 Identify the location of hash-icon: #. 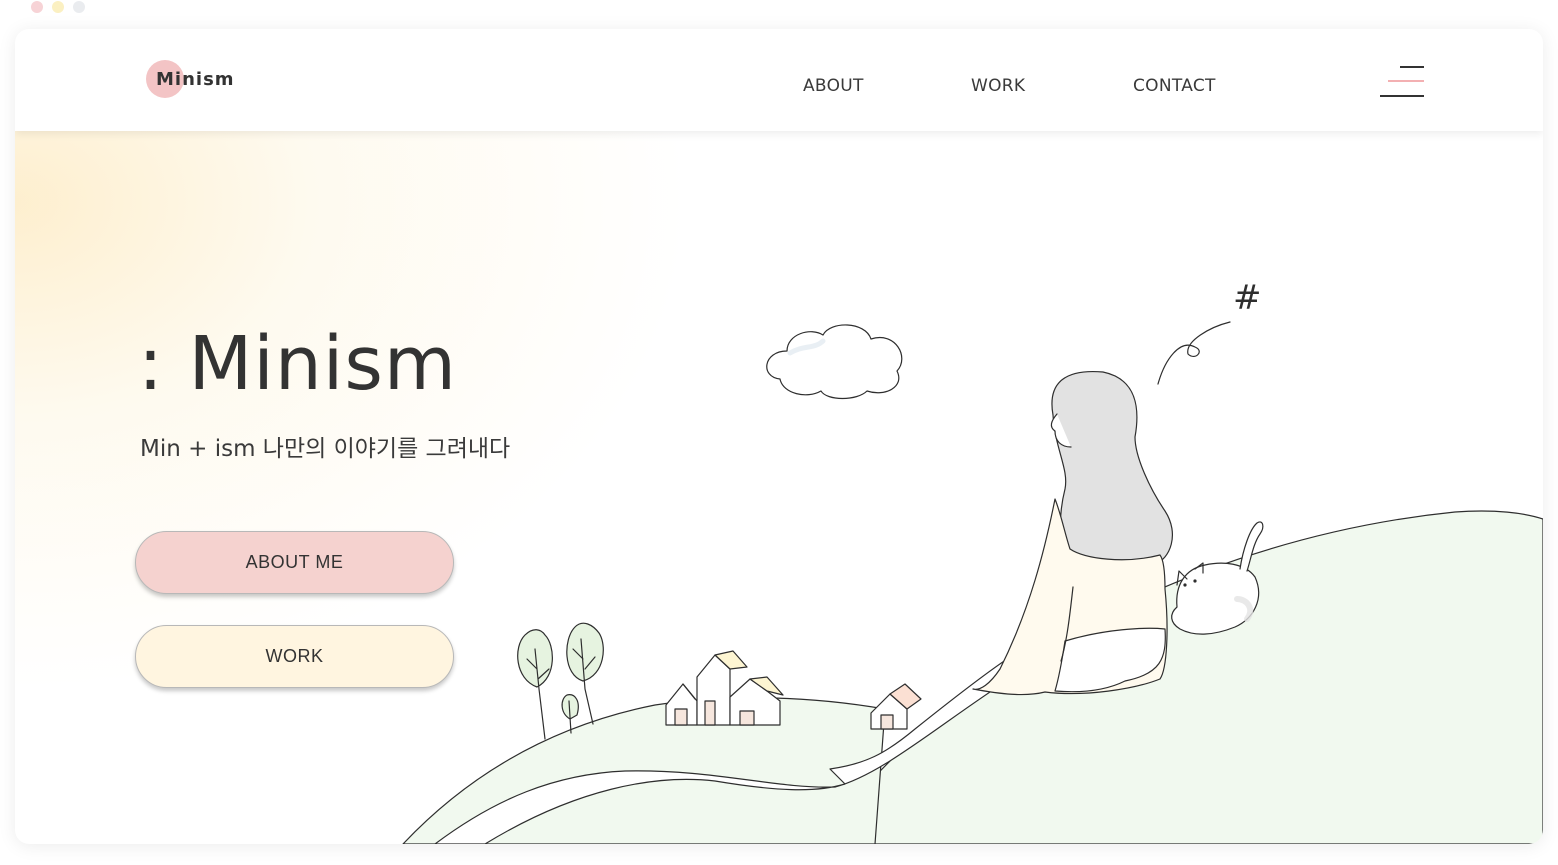
(1247, 298).